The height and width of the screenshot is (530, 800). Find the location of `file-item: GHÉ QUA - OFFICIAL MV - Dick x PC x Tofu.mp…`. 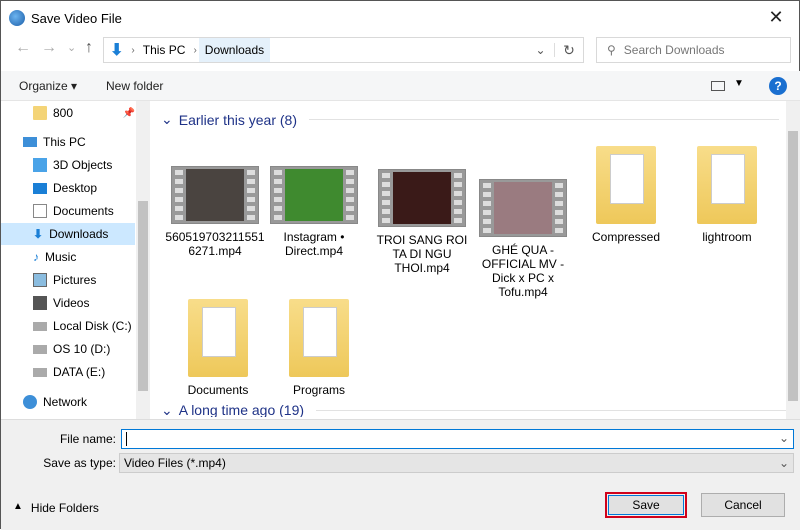

file-item: GHÉ QUA - OFFICIAL MV - Dick x PC x Tofu.mp… is located at coordinates (523, 239).